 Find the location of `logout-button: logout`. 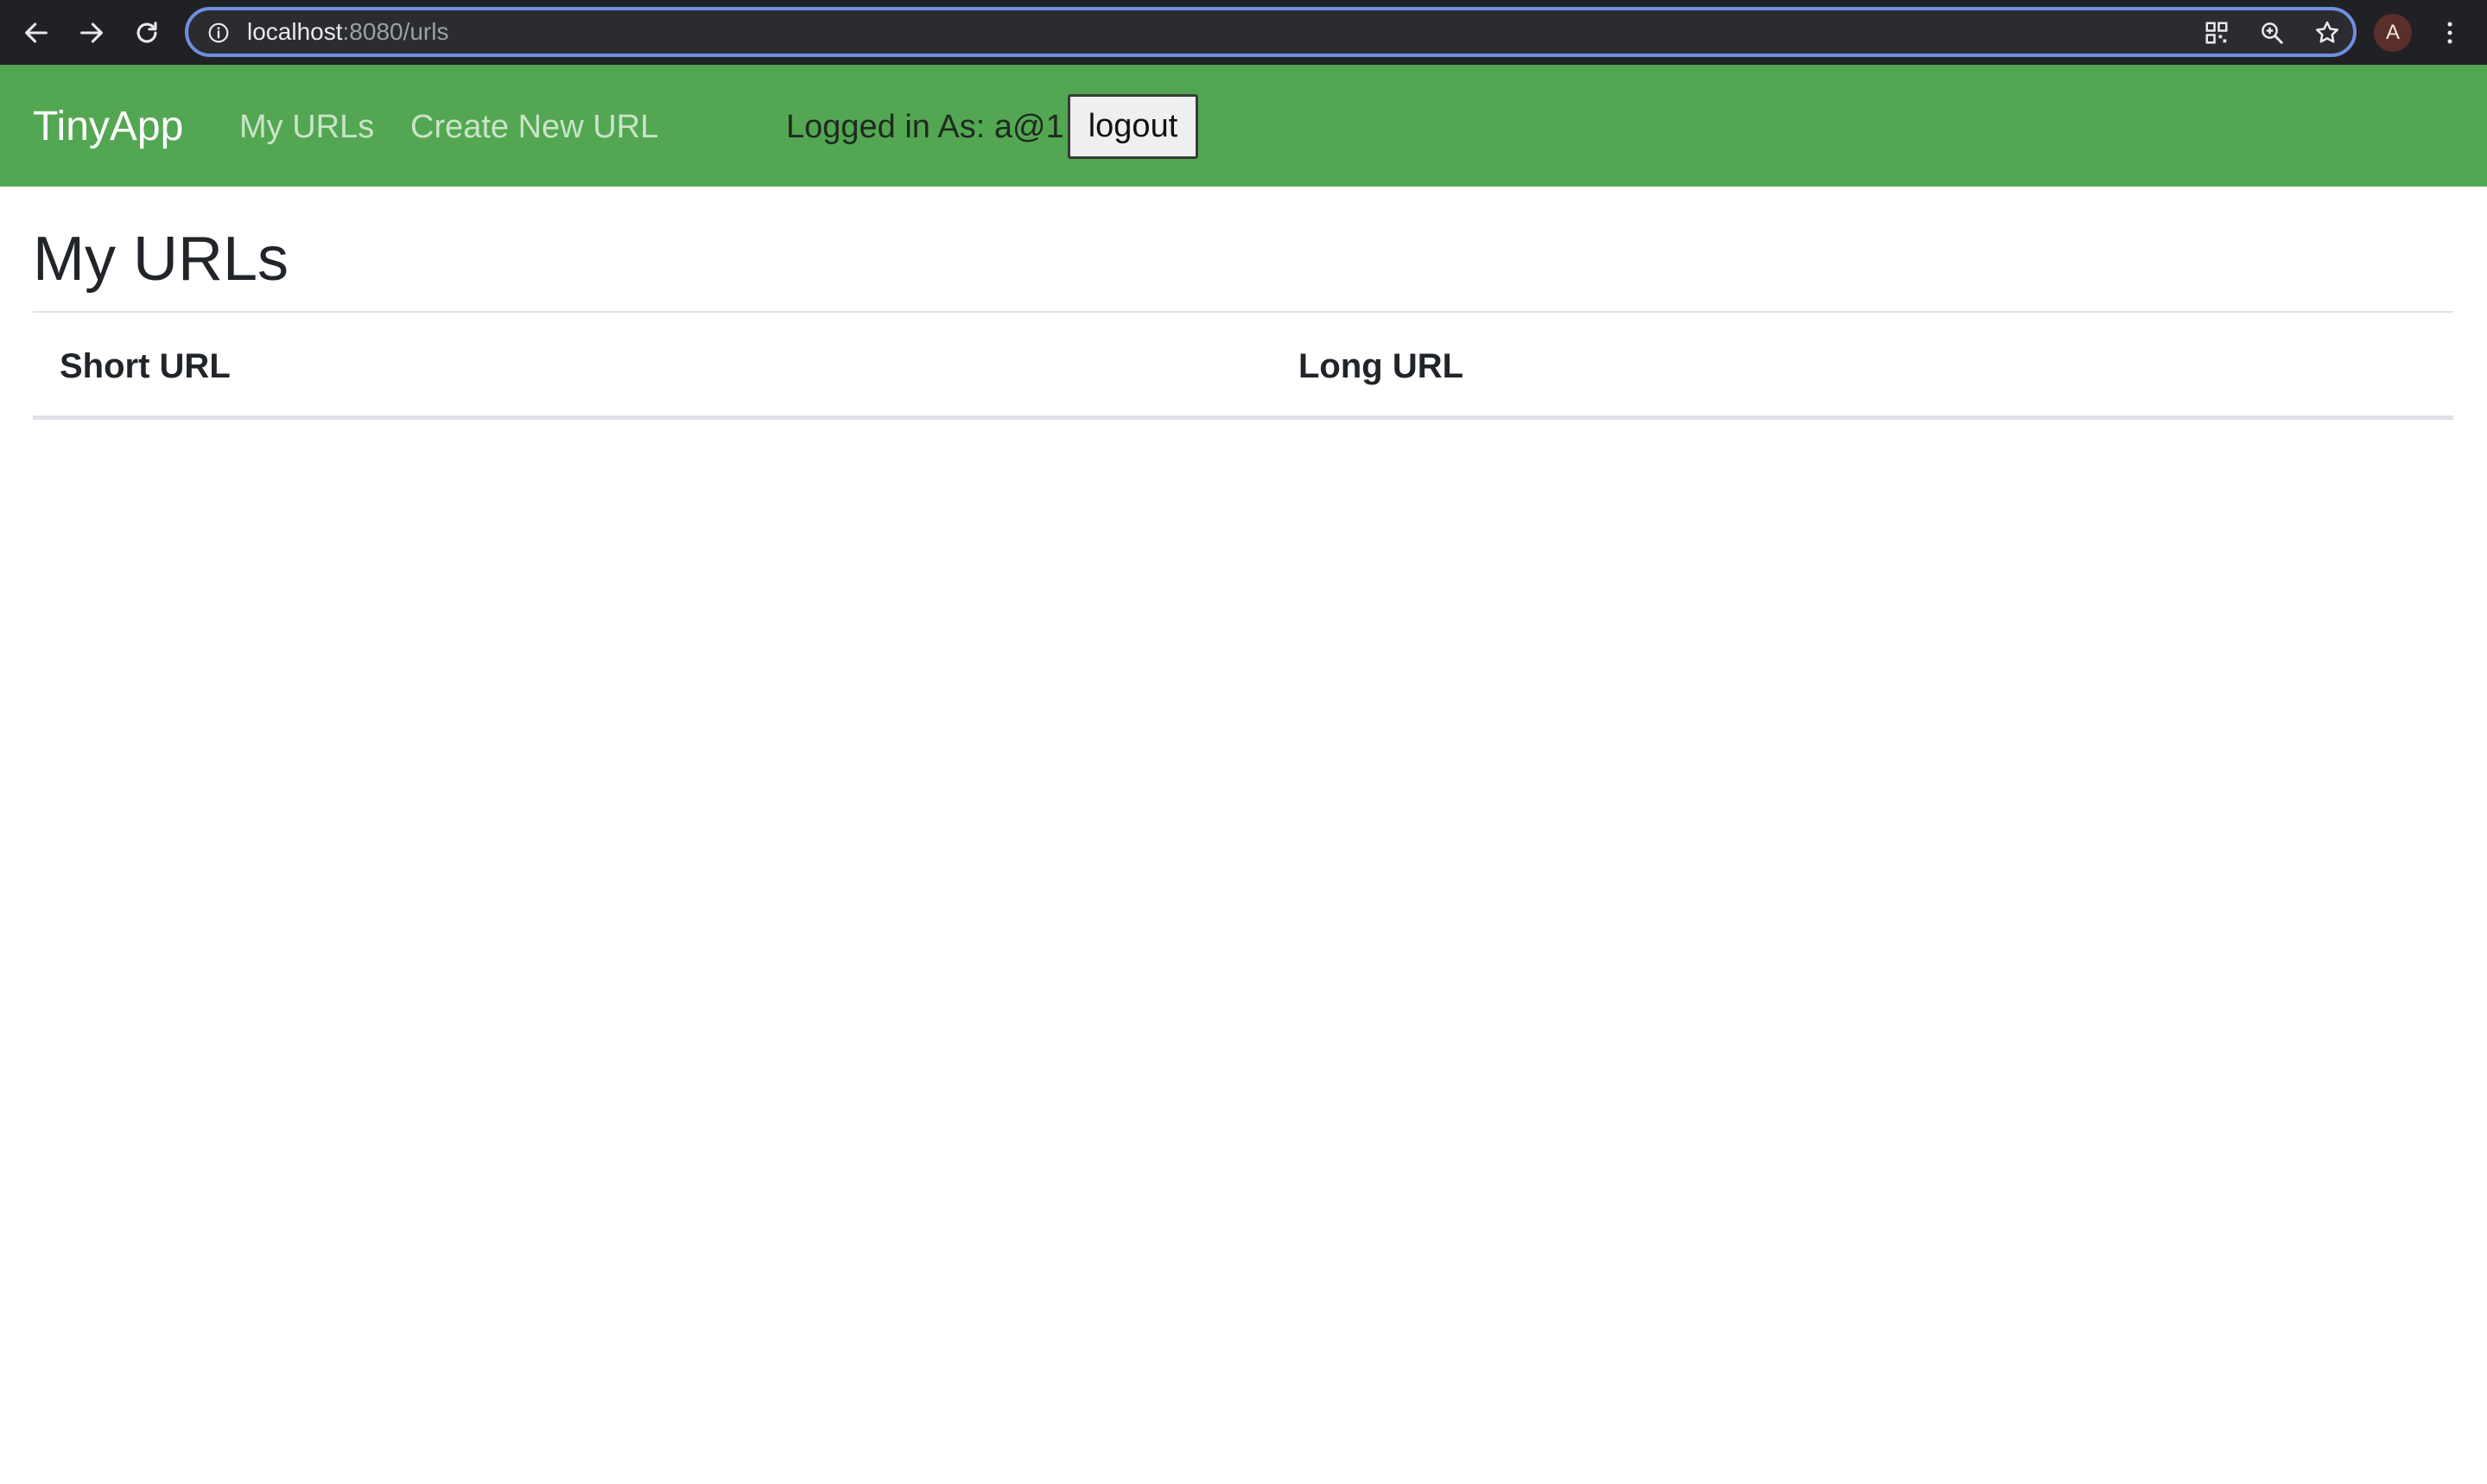

logout-button: logout is located at coordinates (1133, 126).